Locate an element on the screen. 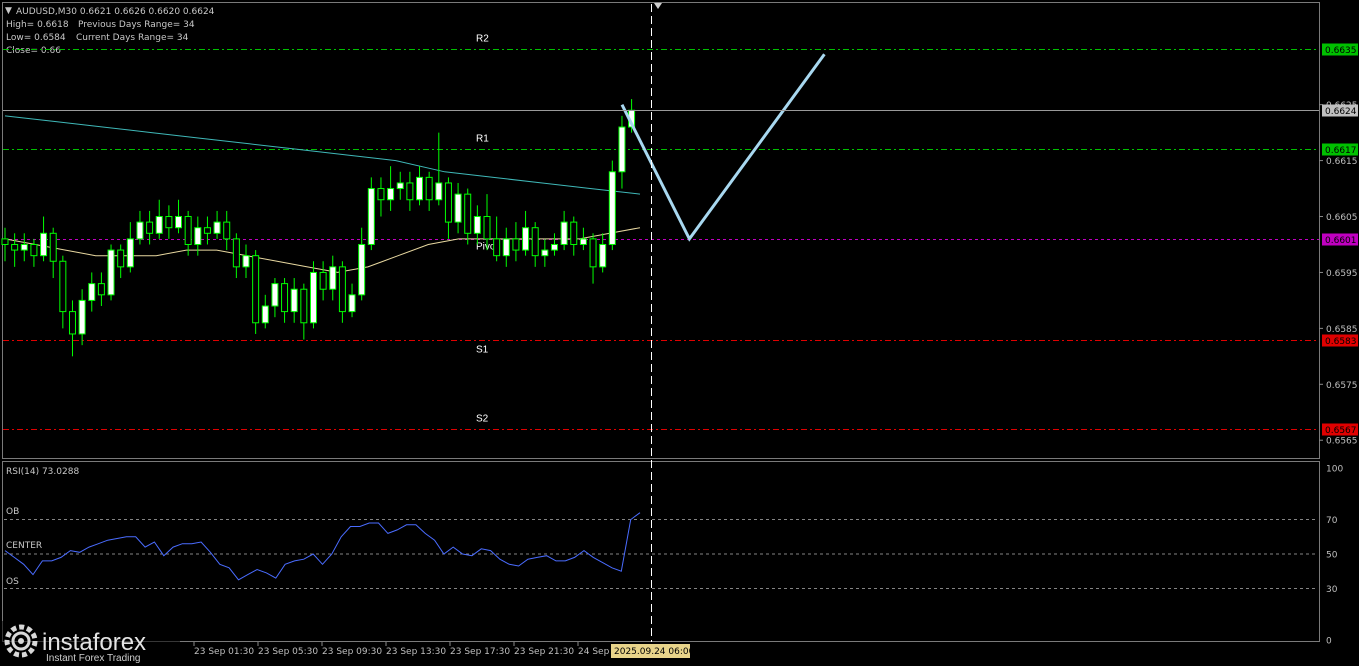  level-price-text-s1: 0.6583 is located at coordinates (1341, 342).